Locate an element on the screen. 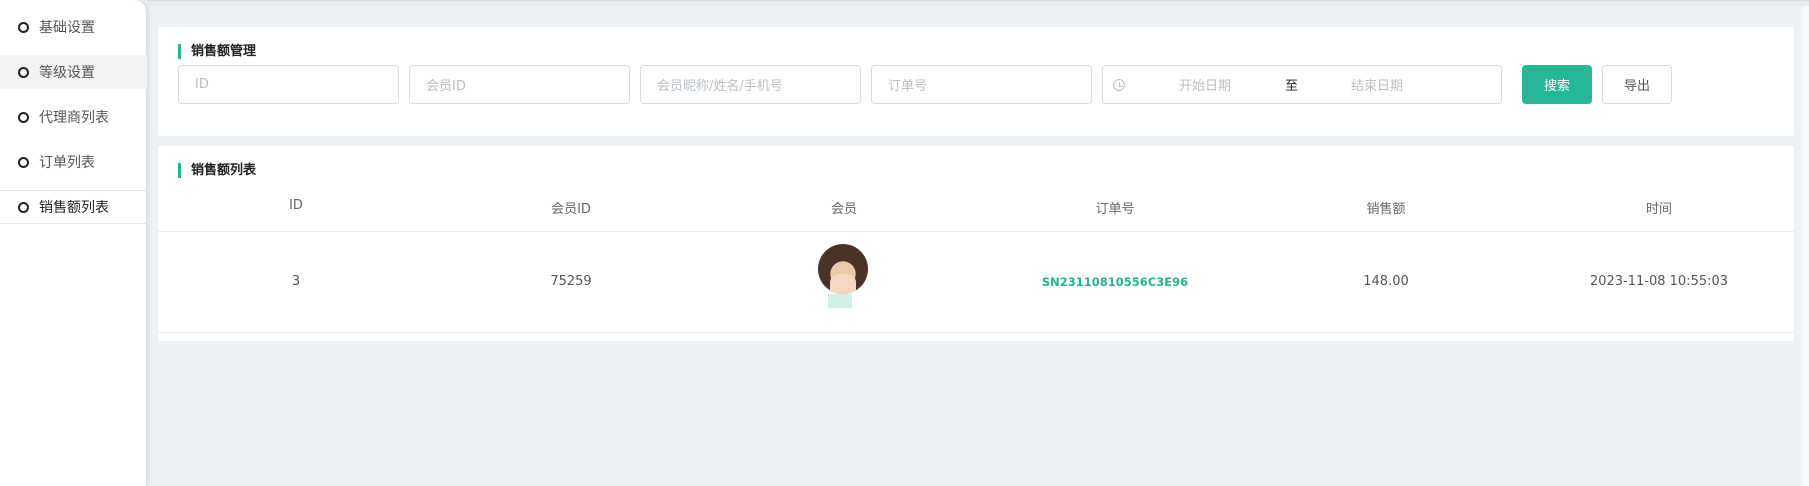  search-button: 搜索 is located at coordinates (1557, 84).